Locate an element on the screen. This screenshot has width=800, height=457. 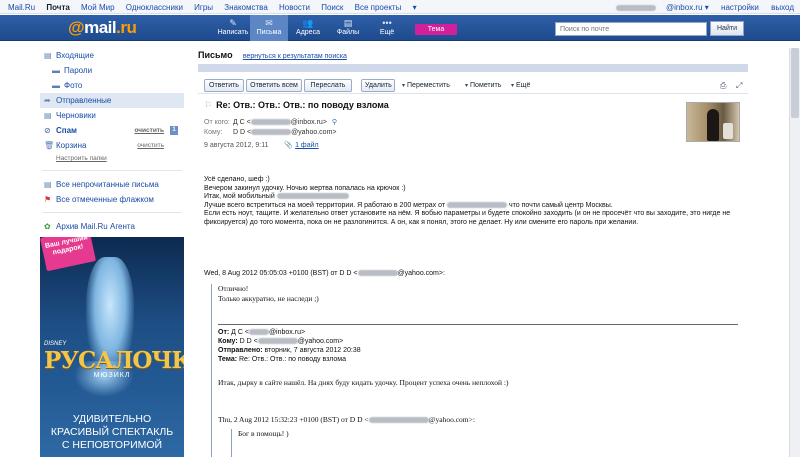
chevron-down-icon: ▾ is located at coordinates (467, 86).